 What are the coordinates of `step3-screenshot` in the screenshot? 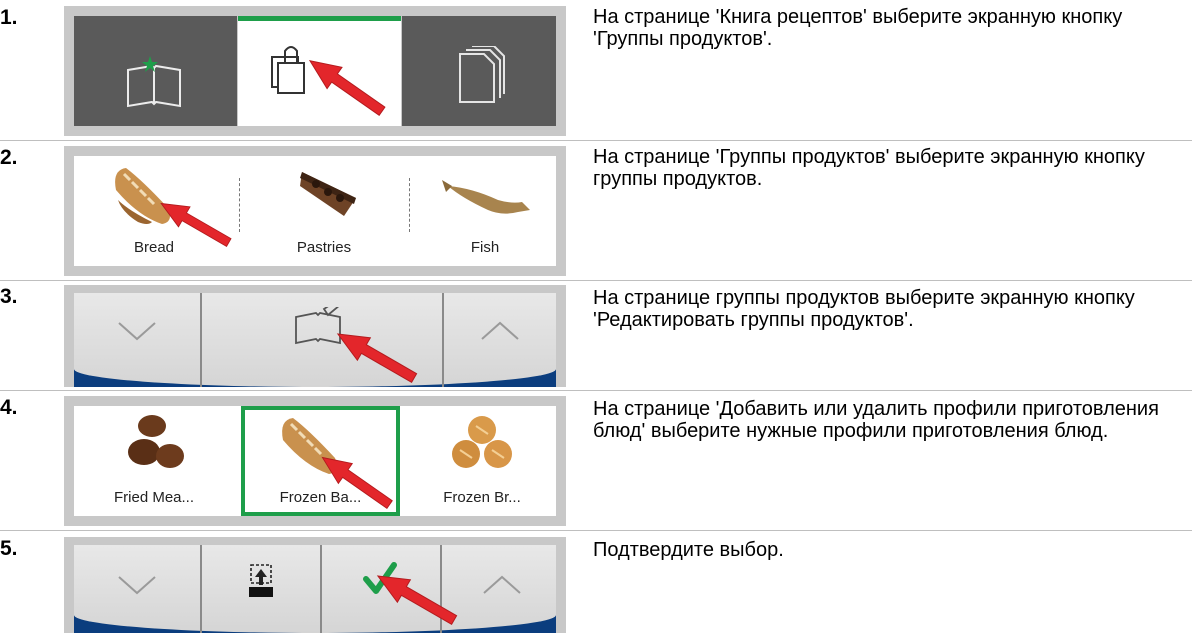 It's located at (315, 336).